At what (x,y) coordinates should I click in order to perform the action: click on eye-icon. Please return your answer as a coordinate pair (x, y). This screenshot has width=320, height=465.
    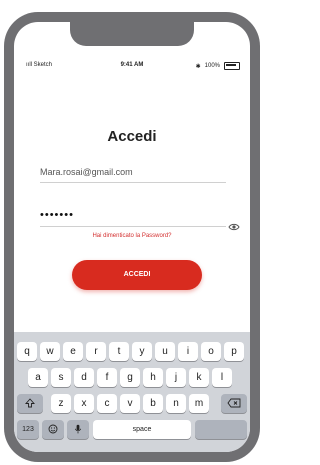
    Looking at the image, I should click on (234, 224).